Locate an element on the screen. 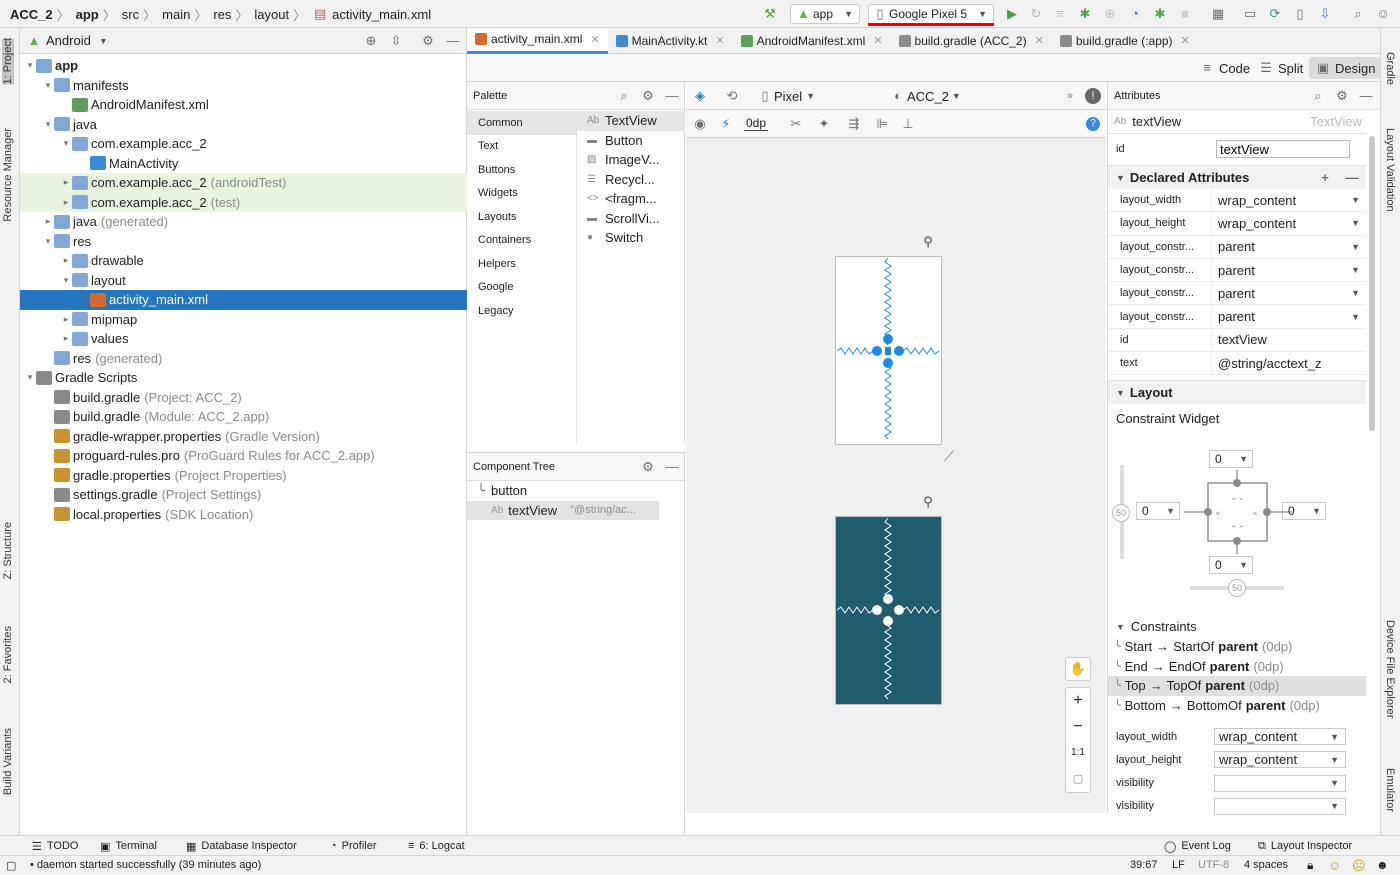  tree-item: MainActivity is located at coordinates (243, 164).